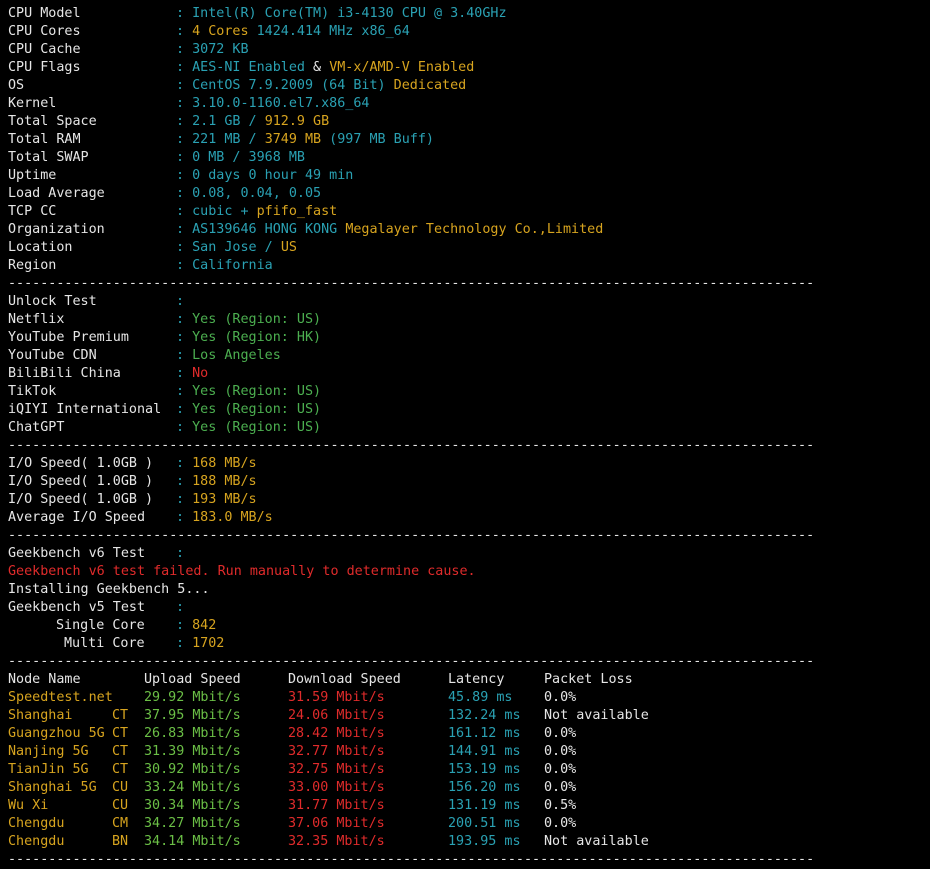  I want to click on column-header: Upload Speed, so click(192, 679).